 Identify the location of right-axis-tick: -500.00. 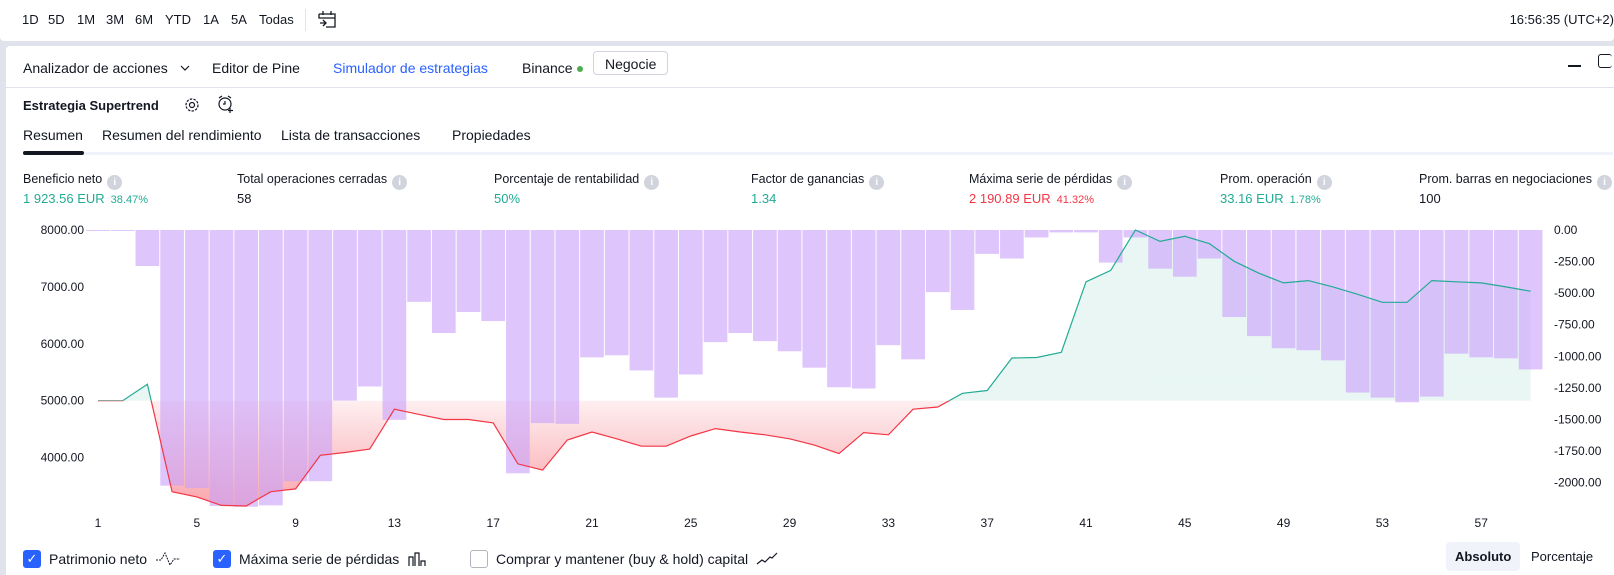
(1574, 293).